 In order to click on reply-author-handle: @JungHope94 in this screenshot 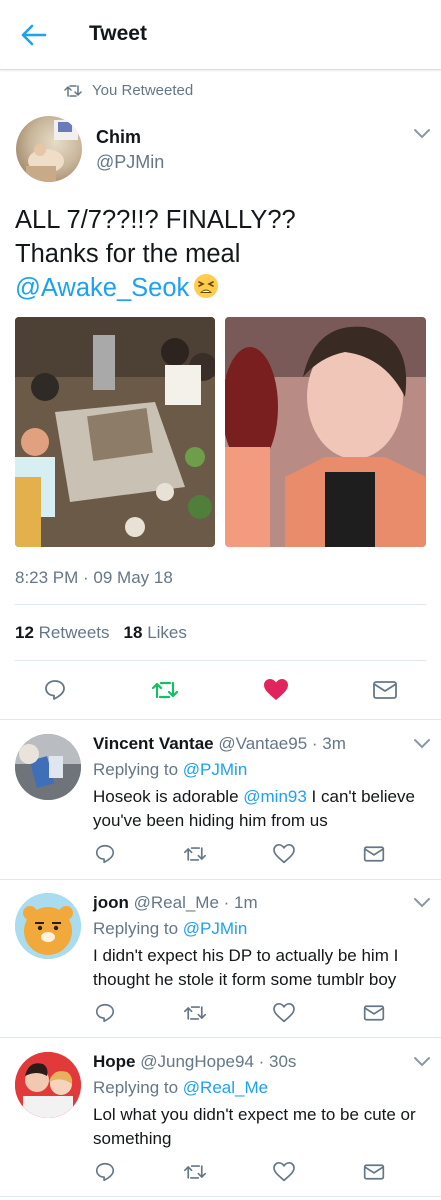, I will do `click(197, 1061)`.